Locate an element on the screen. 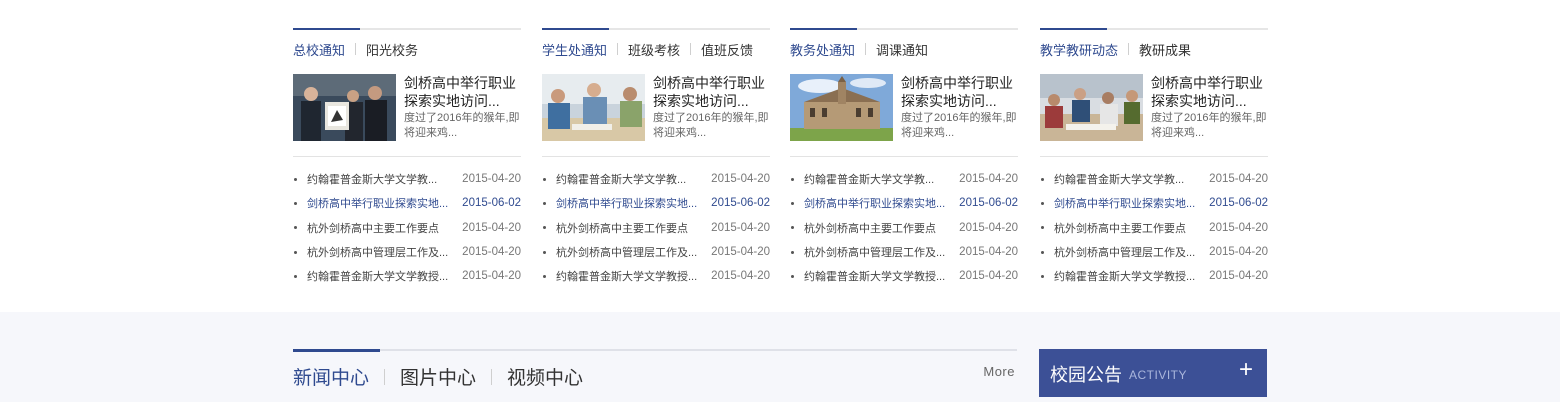 The image size is (1560, 402). tab-duty-feedback: 值班反馈 is located at coordinates (727, 49).